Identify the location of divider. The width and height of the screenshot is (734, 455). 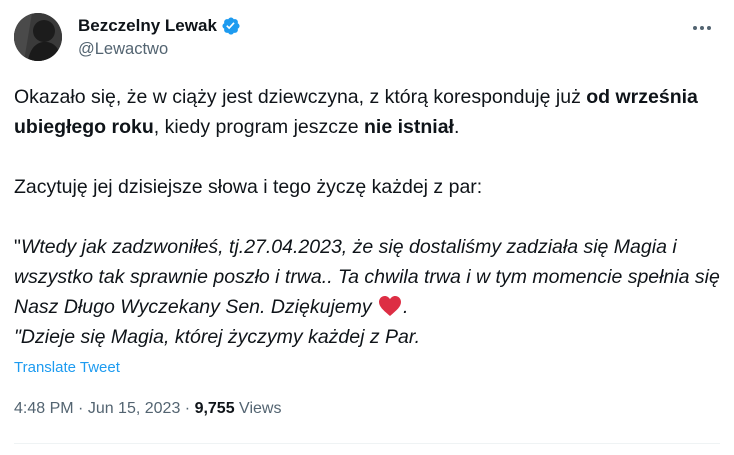
(367, 443).